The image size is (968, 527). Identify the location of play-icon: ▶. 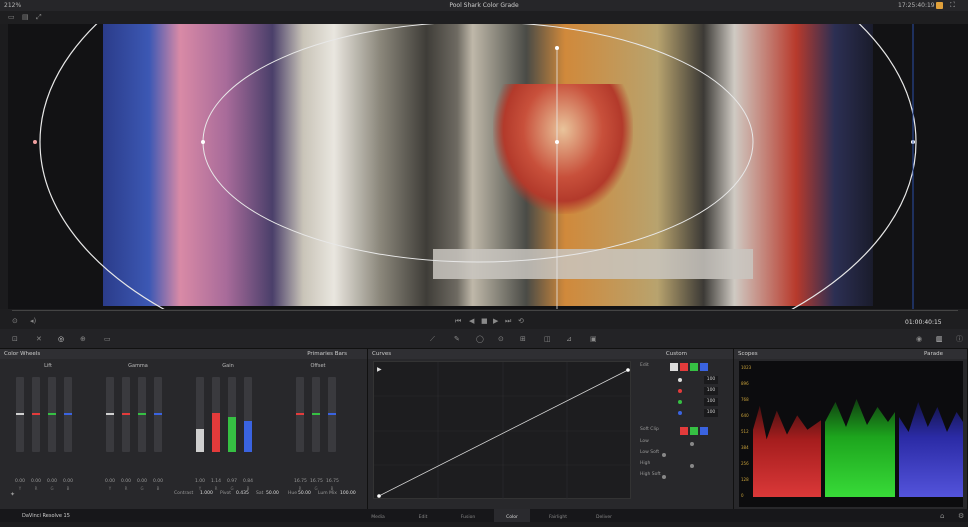
(495, 321).